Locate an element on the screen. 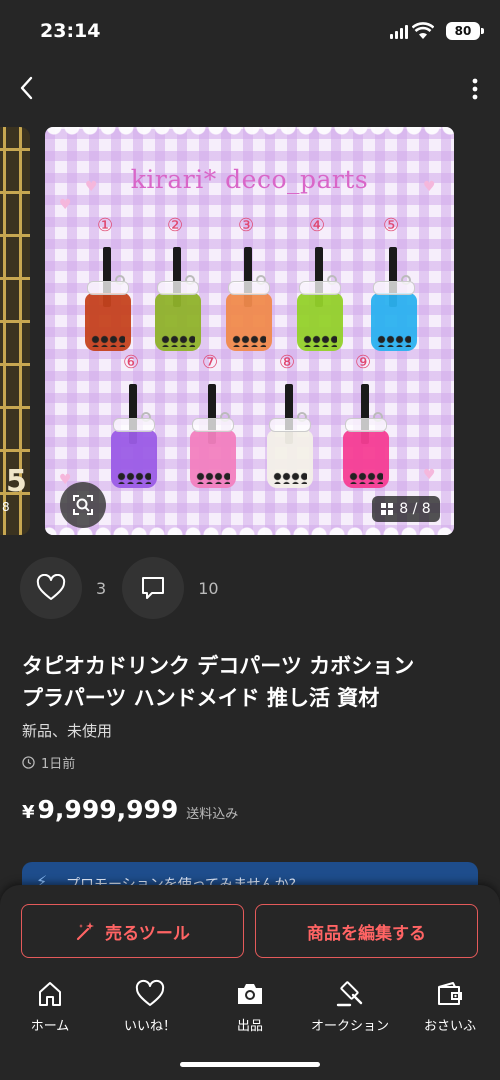 This screenshot has width=500, height=1080. variant-number: ① is located at coordinates (105, 225).